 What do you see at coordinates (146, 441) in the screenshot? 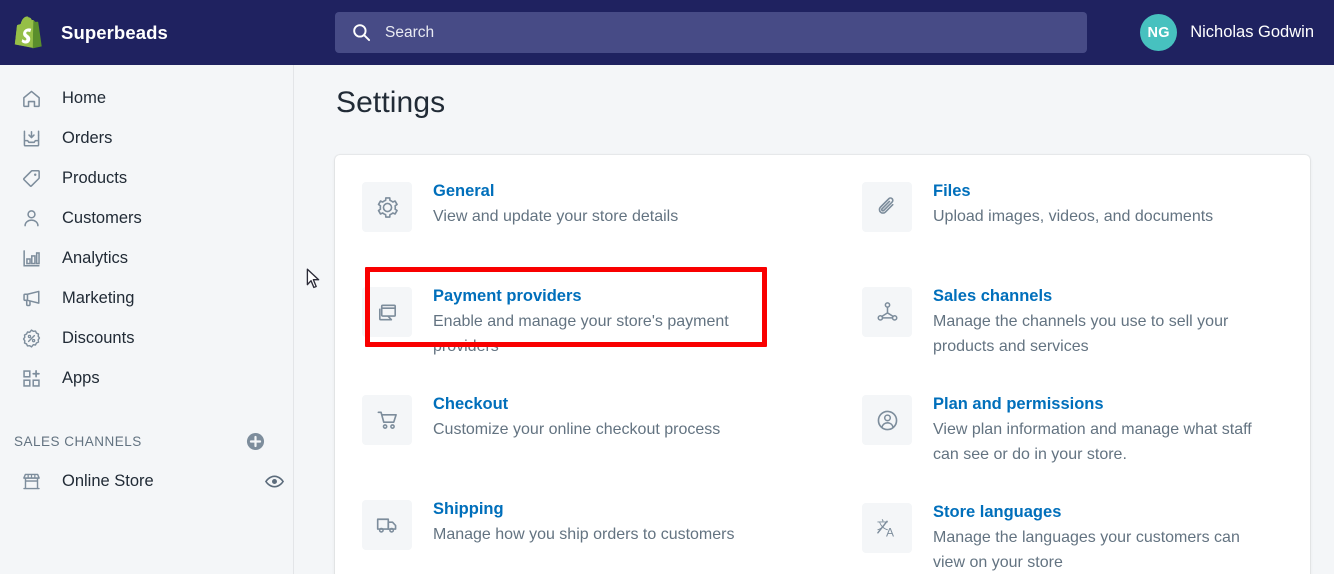
I see `sales-channels-header: SALES CHANNELS` at bounding box center [146, 441].